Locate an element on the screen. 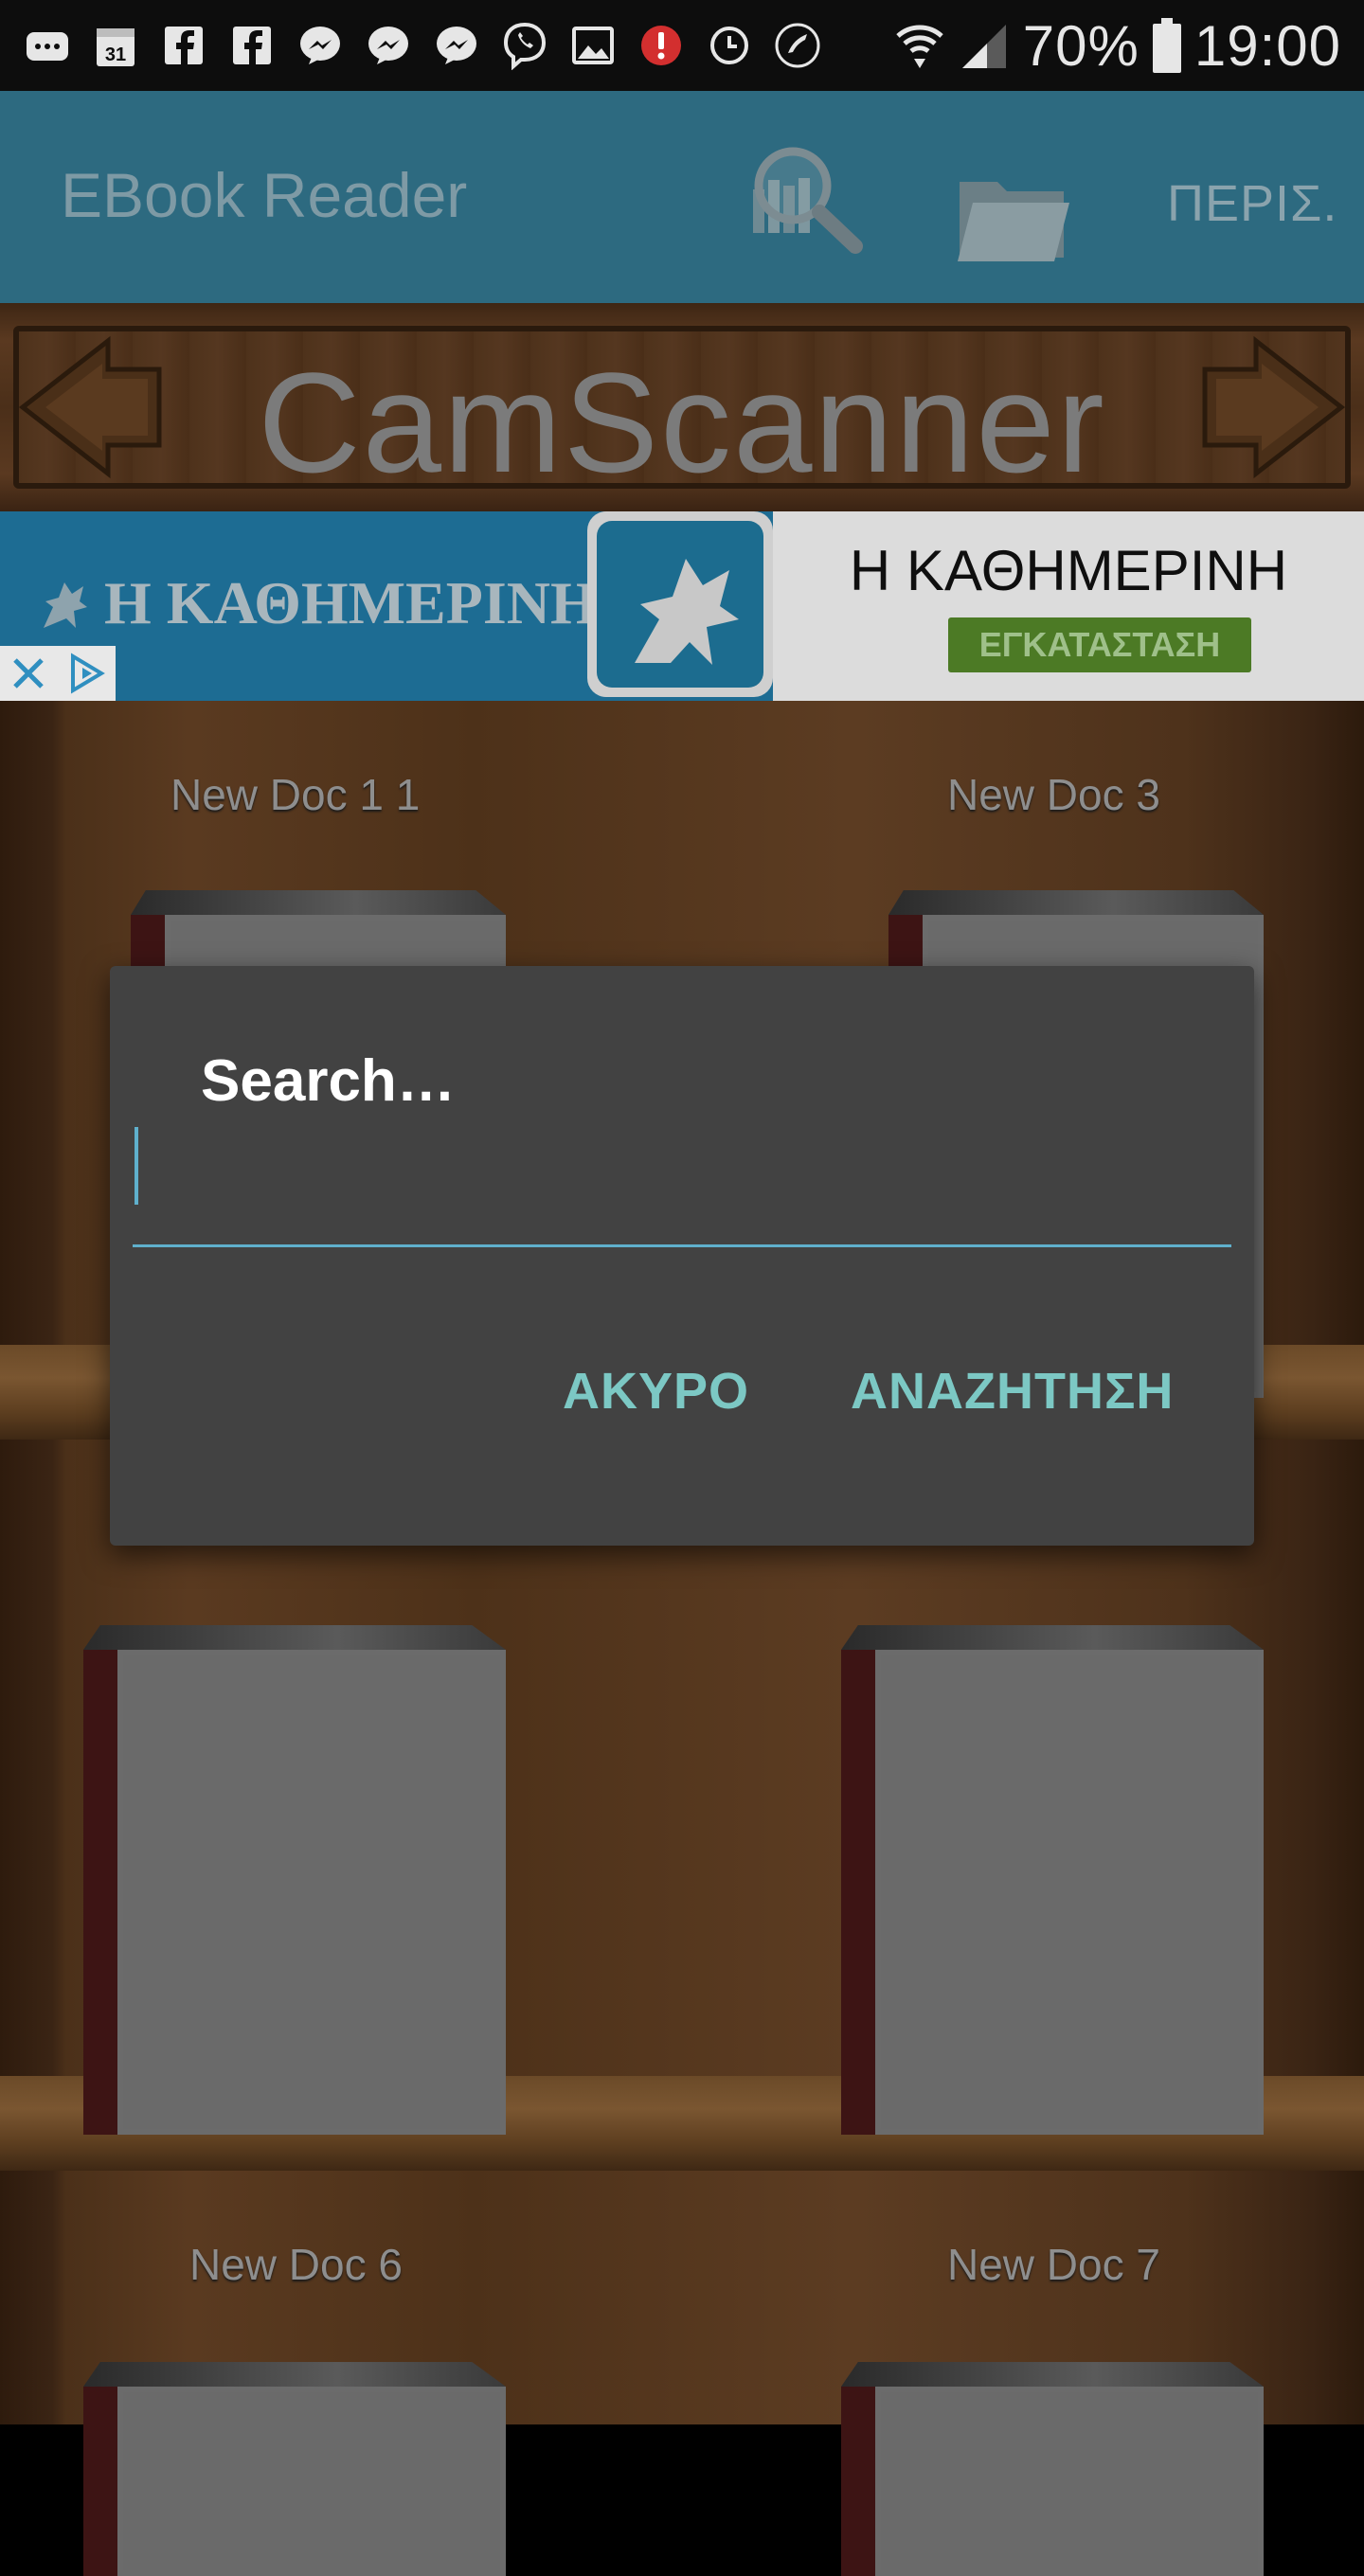 This screenshot has width=1364, height=2576. open-folder-button is located at coordinates (1013, 217).